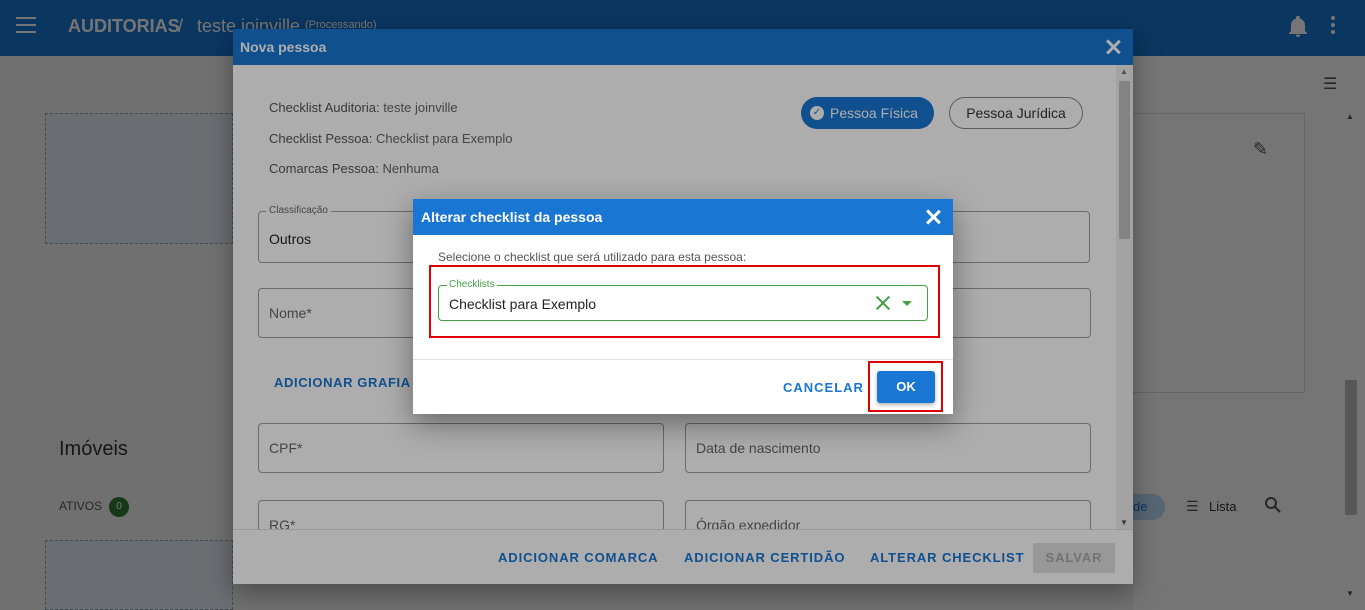 This screenshot has width=1365, height=610. What do you see at coordinates (523, 304) in the screenshot?
I see `checklists-value: Checklist para Exemplo` at bounding box center [523, 304].